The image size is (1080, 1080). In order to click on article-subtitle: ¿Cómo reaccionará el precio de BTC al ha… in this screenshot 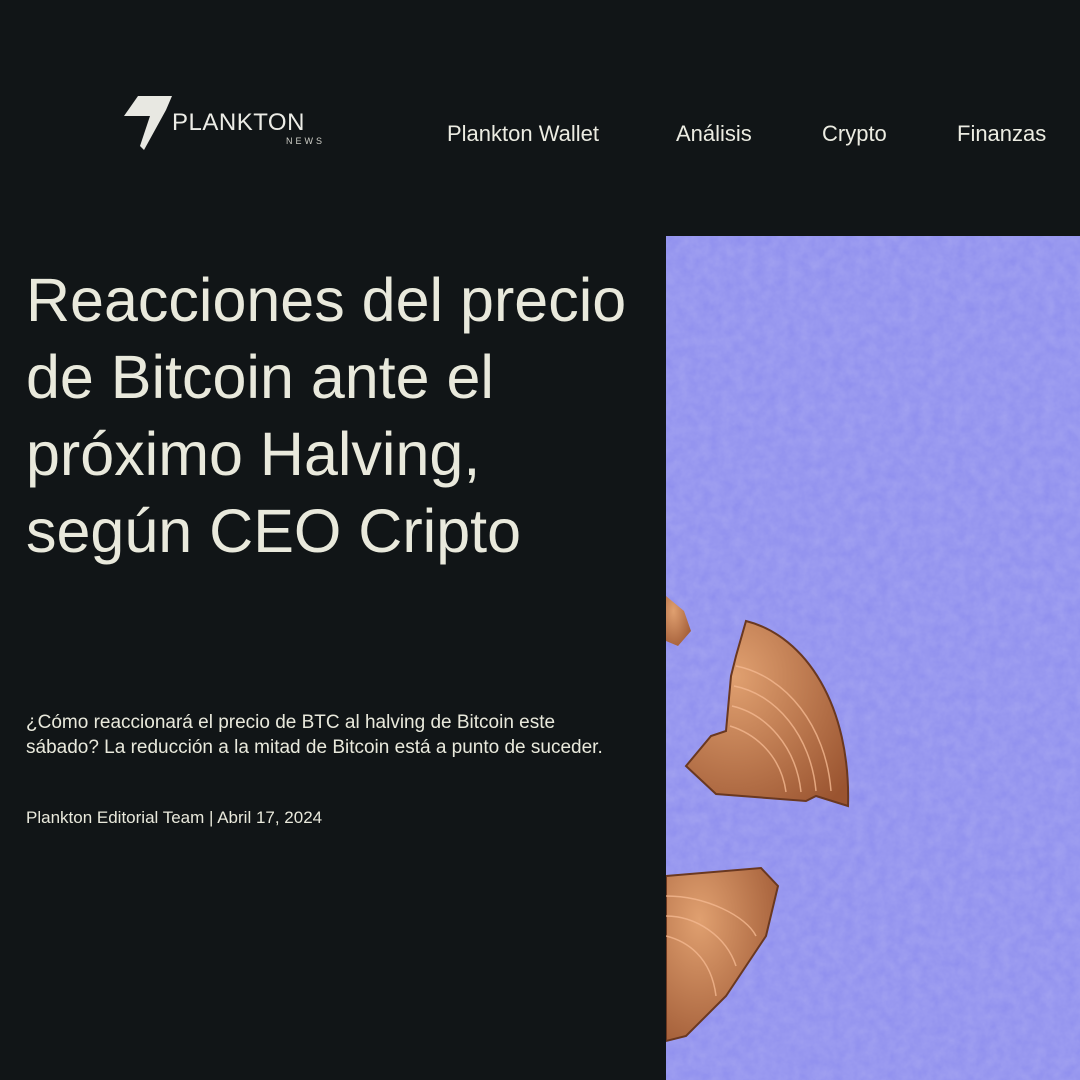, I will do `click(314, 735)`.